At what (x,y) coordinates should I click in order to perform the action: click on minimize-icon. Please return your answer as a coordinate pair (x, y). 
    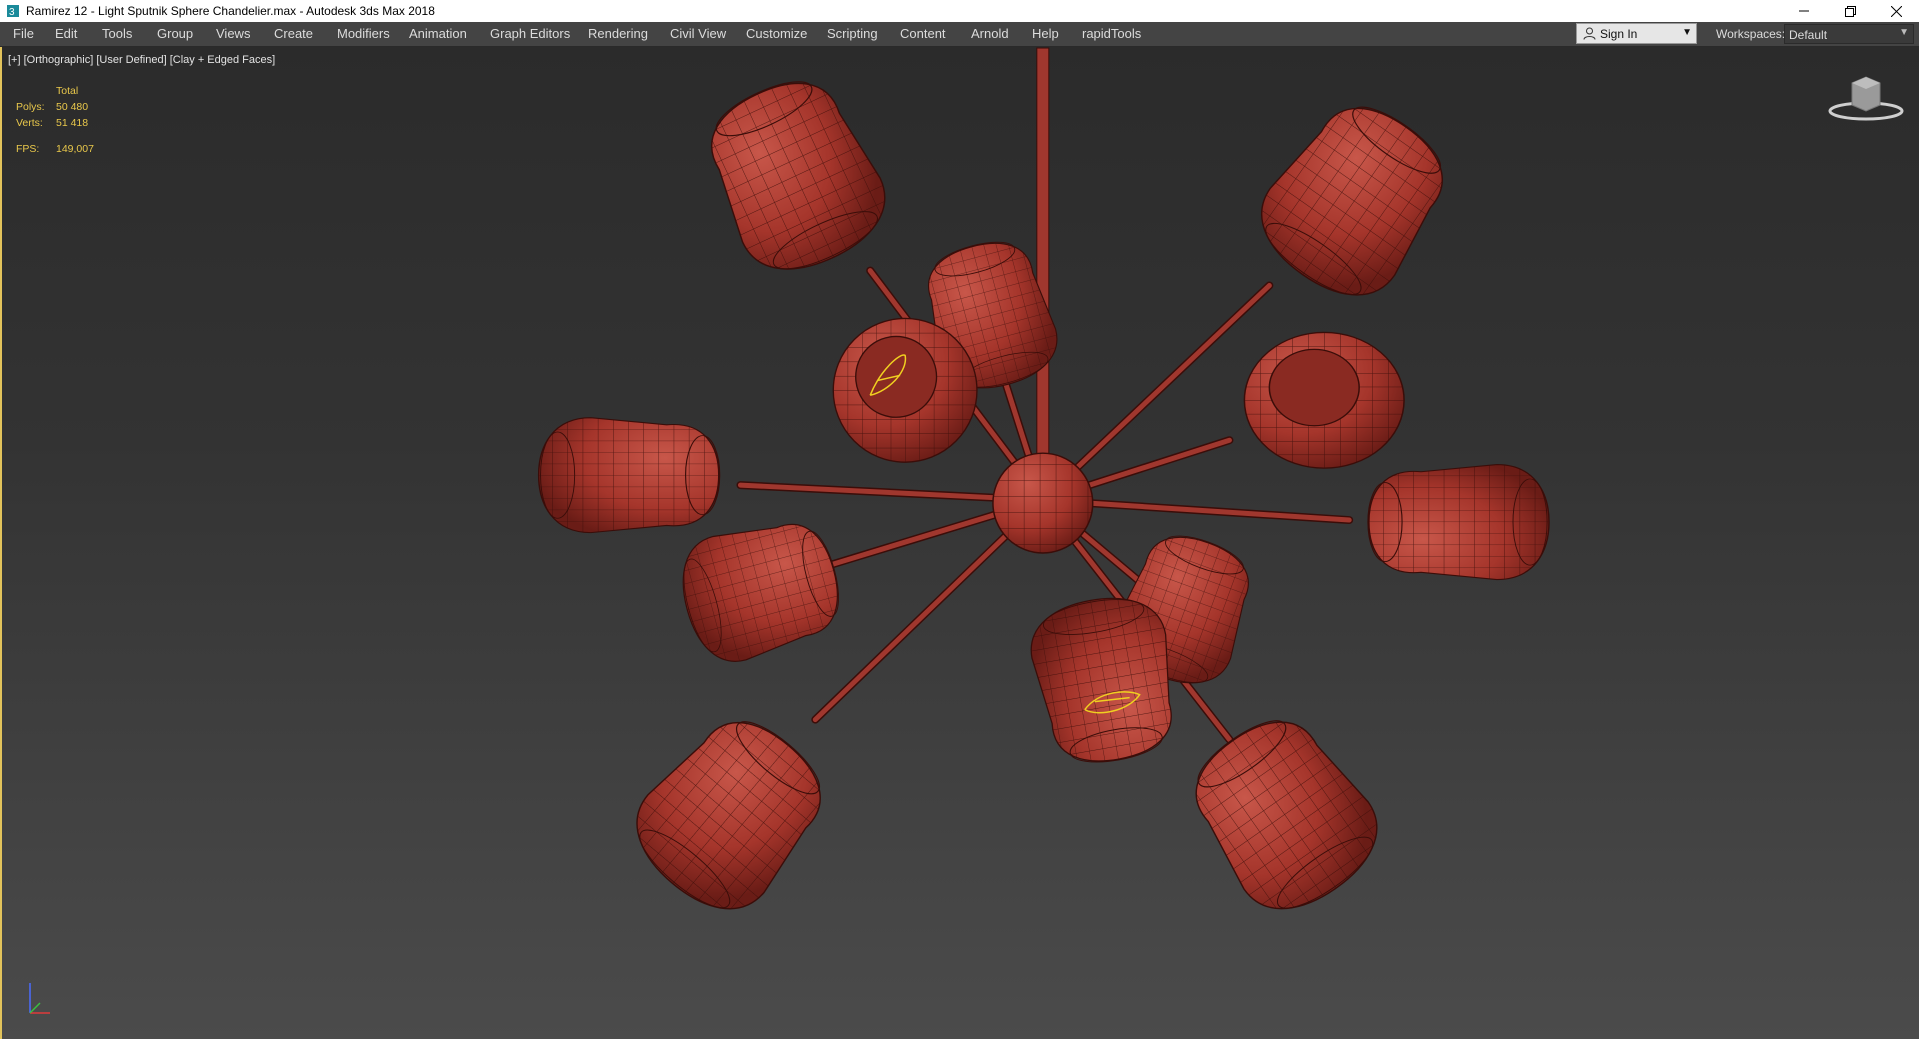
    Looking at the image, I should click on (1804, 11).